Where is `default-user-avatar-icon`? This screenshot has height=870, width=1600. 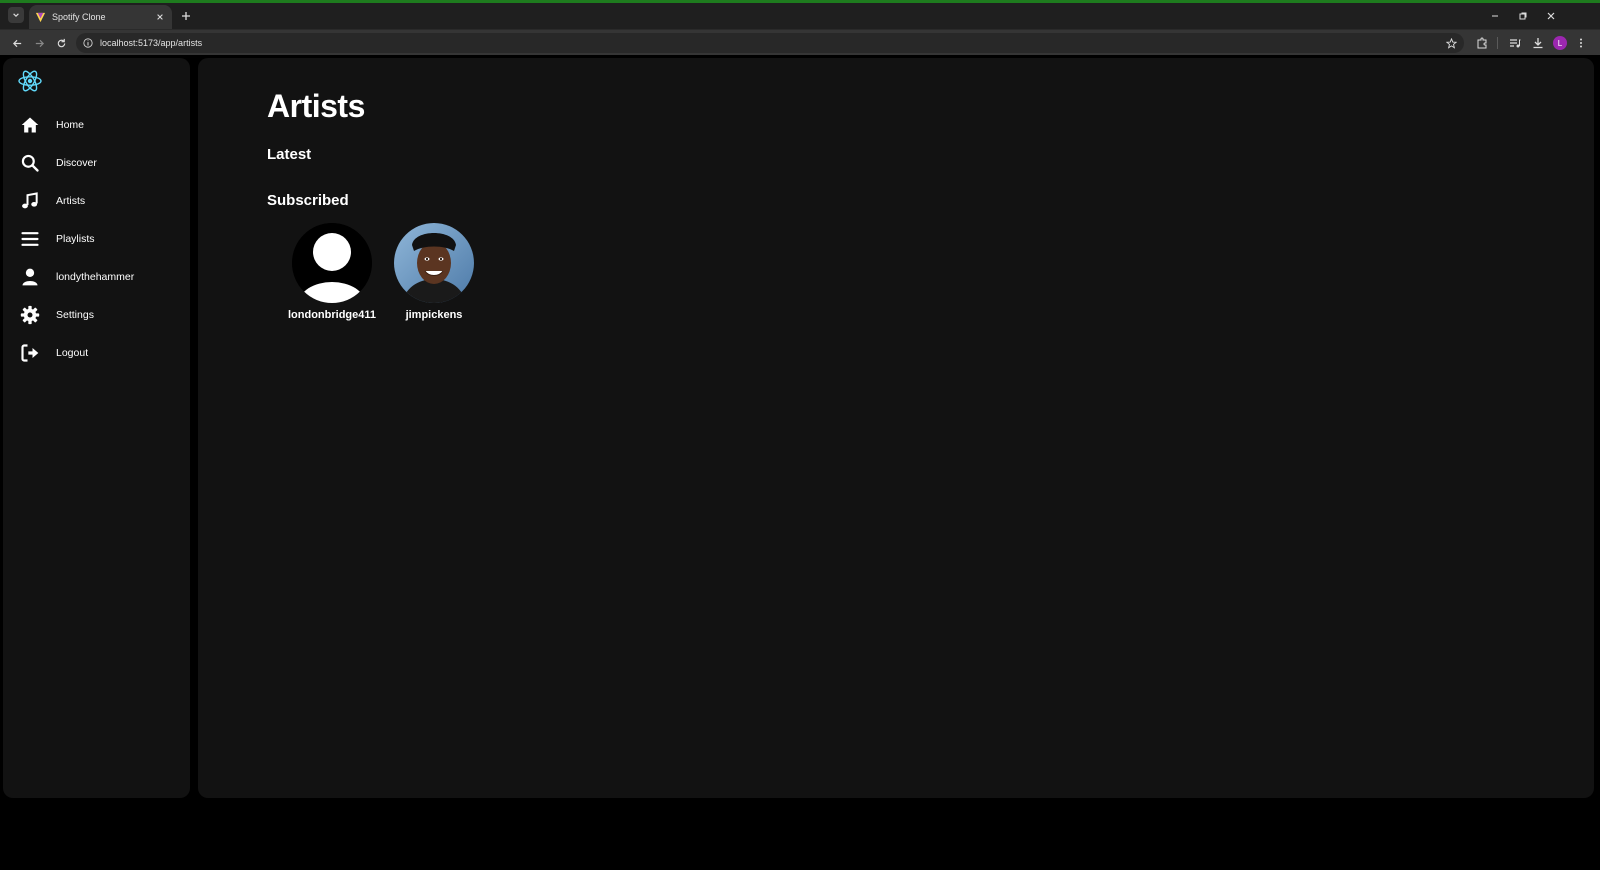
default-user-avatar-icon is located at coordinates (332, 263).